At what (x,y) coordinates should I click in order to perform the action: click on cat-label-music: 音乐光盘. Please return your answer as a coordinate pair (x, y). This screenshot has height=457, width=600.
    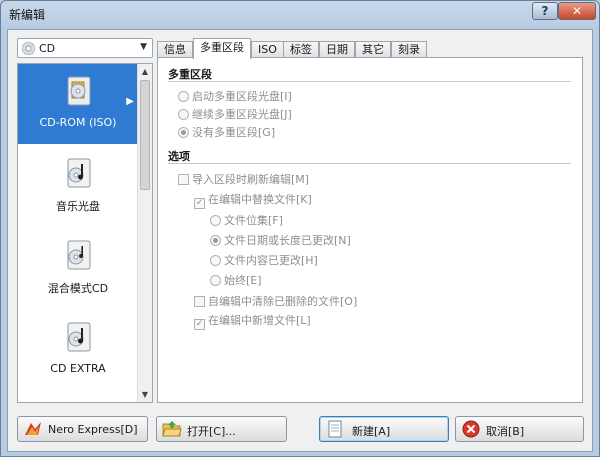
    Looking at the image, I should click on (78, 206).